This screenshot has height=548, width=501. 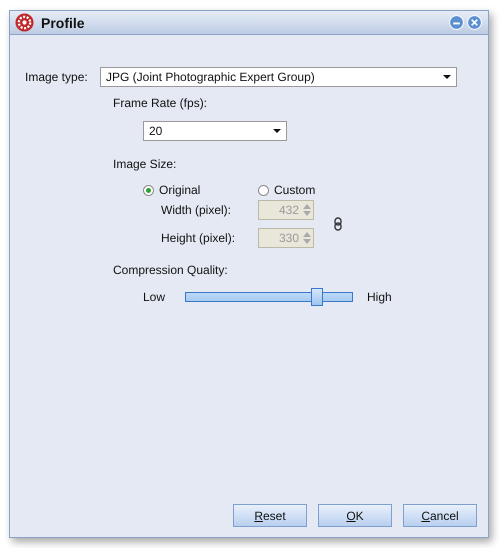 I want to click on dialog-button: OK, so click(x=355, y=515).